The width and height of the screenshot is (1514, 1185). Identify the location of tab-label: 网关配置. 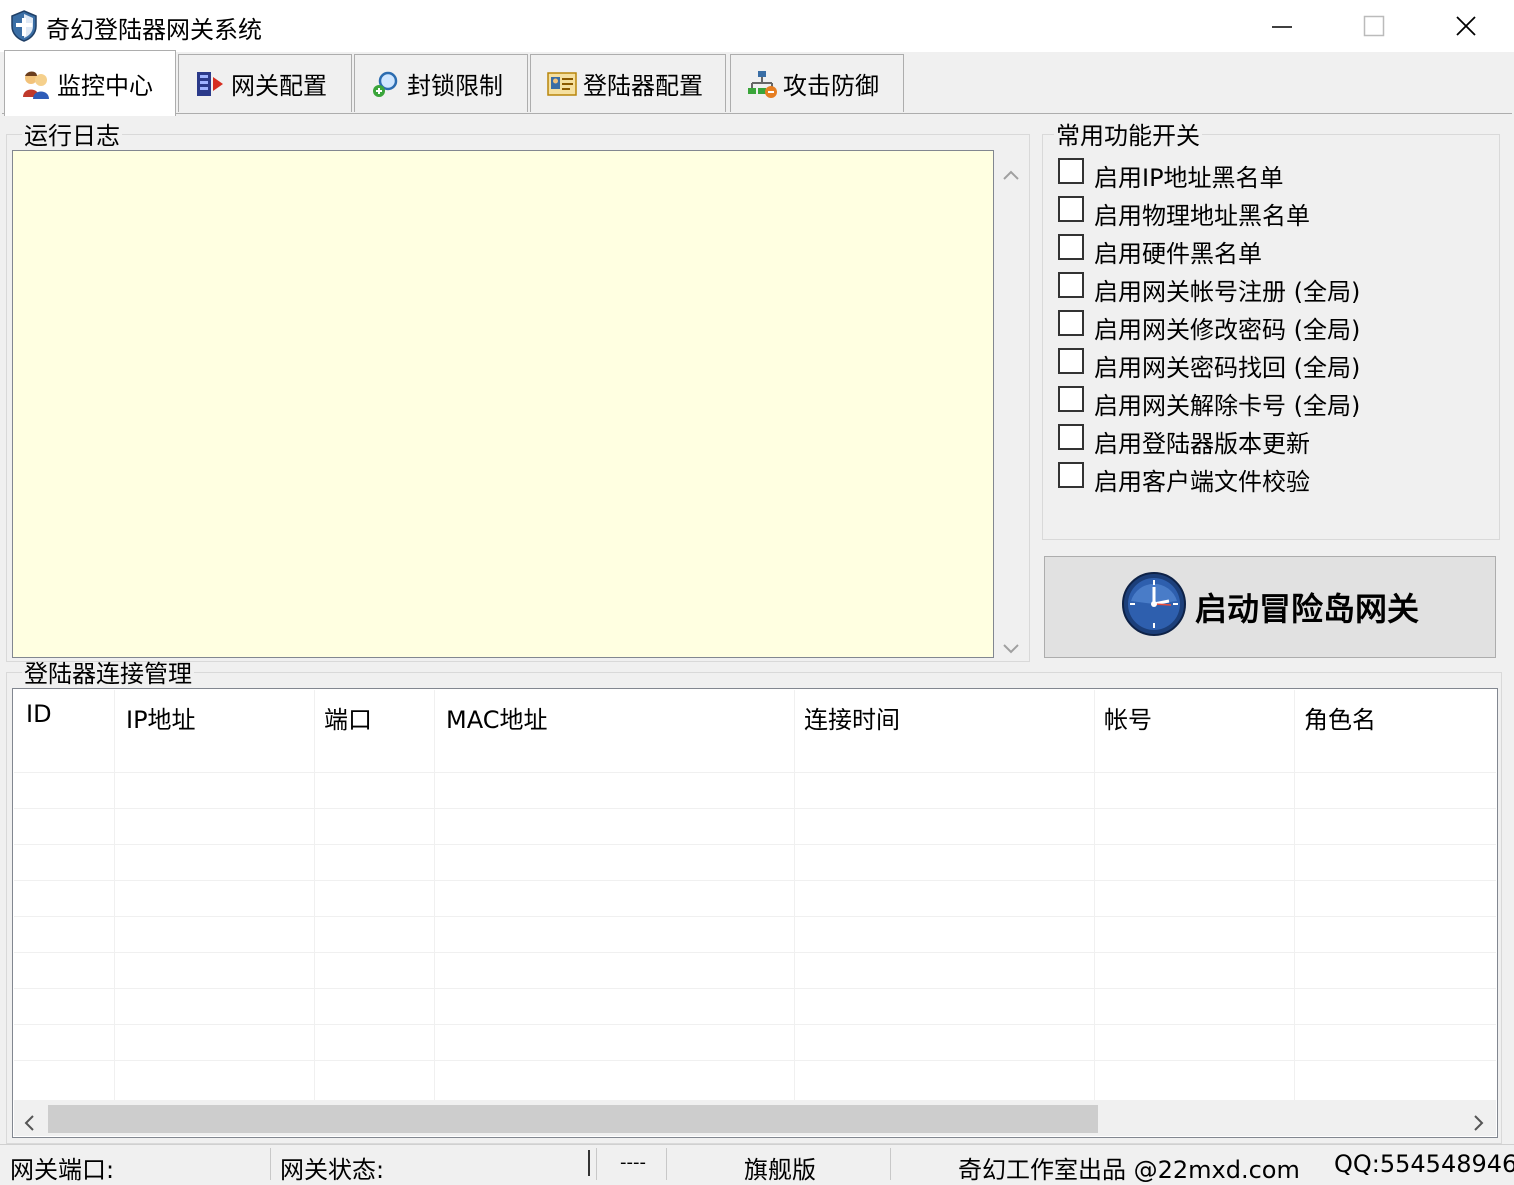
(279, 86).